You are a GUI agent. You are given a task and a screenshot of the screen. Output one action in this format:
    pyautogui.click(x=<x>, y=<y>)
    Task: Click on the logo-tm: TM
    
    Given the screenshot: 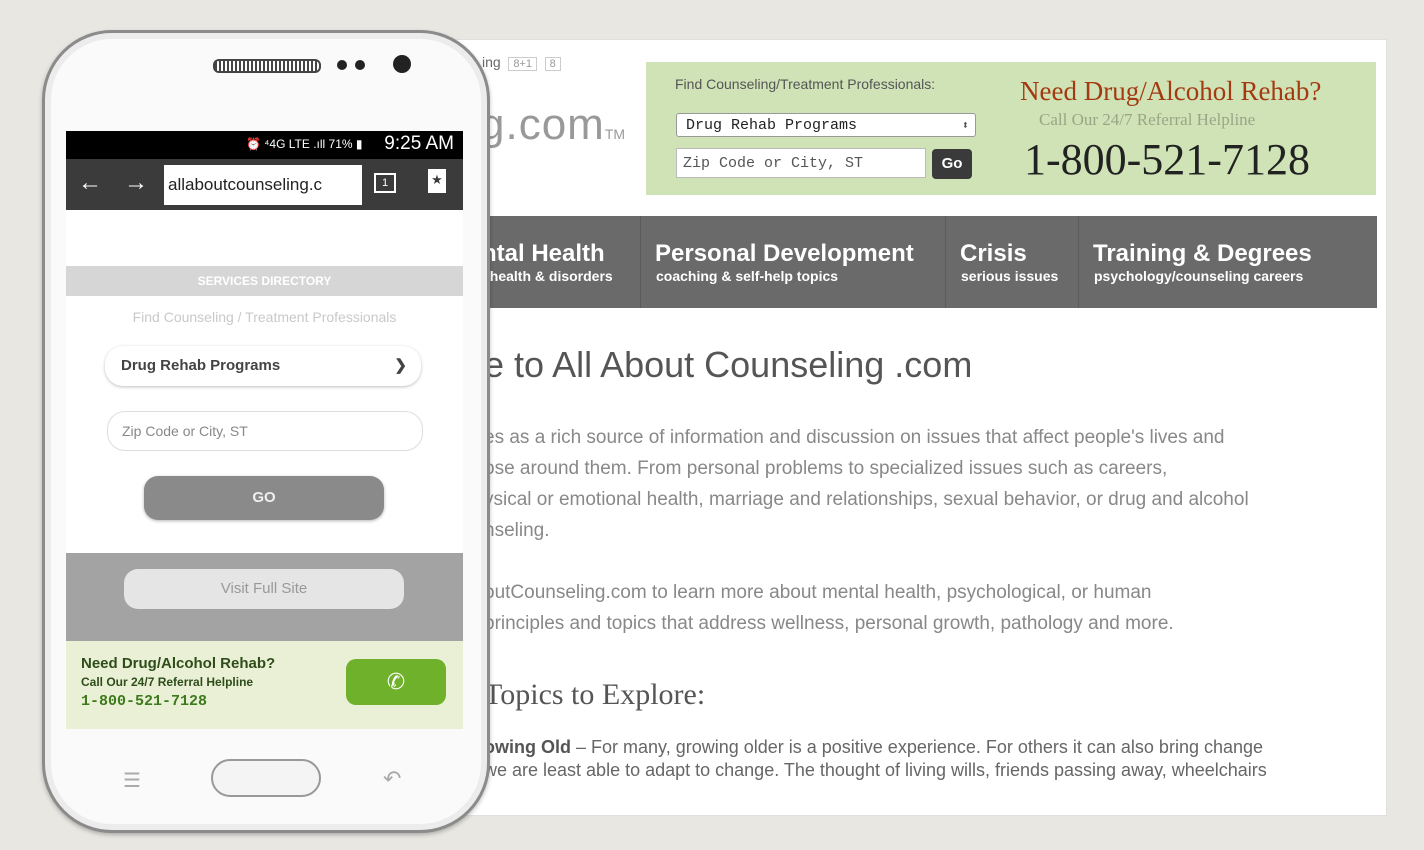 What is the action you would take?
    pyautogui.click(x=615, y=134)
    